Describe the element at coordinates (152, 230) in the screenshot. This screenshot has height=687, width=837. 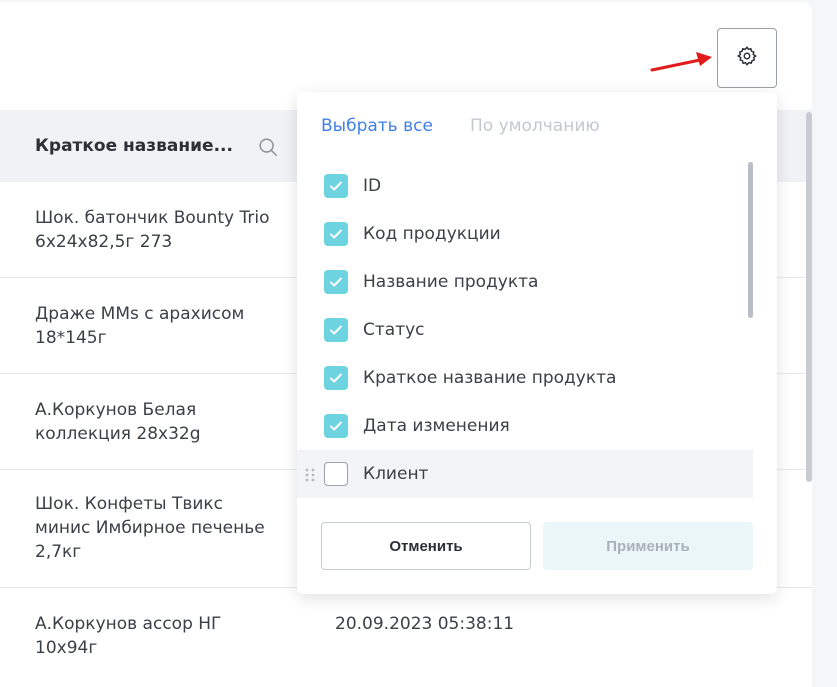
I see `product-name-cell: Шок. батончик Bounty Trio 6x24x82,5г 273` at that location.